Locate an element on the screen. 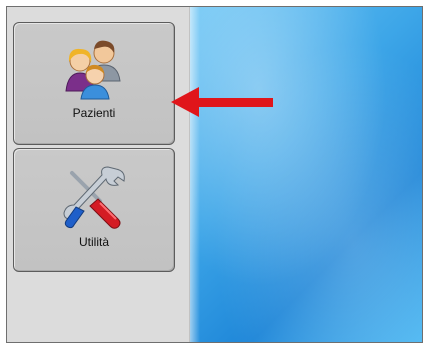  red-arrow-left-icon is located at coordinates (222, 102).